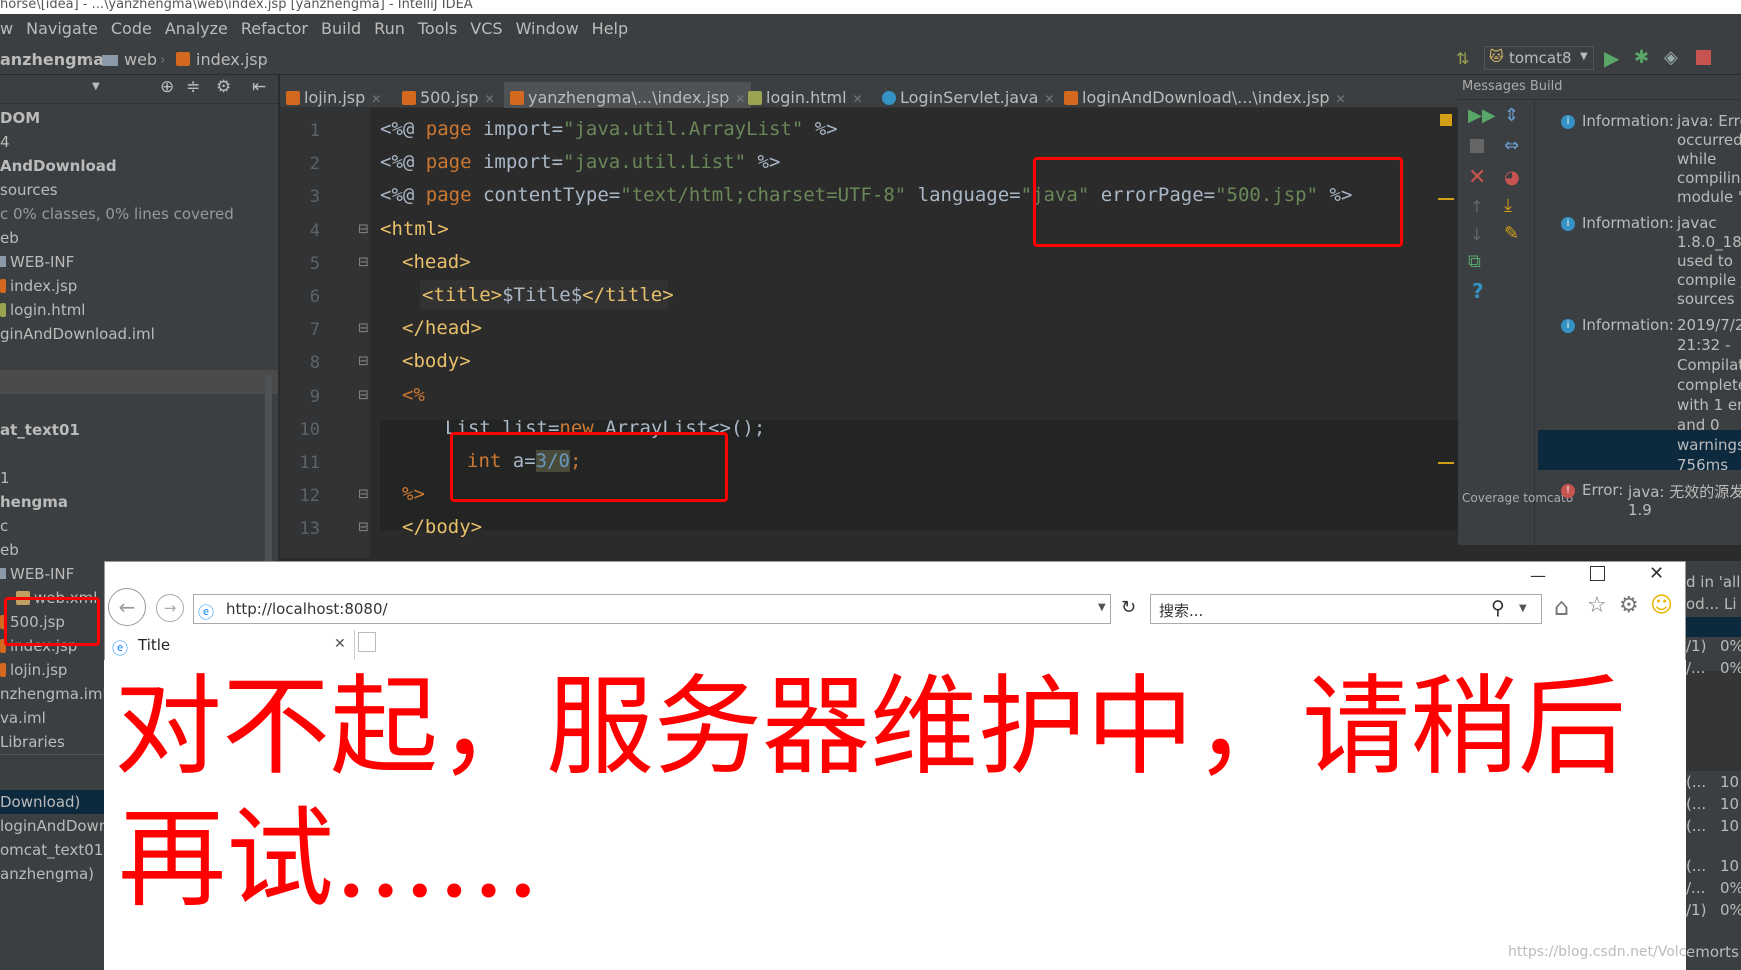 This screenshot has height=970, width=1741. What do you see at coordinates (1476, 206) in the screenshot?
I see `arrow-up-icon: ↑` at bounding box center [1476, 206].